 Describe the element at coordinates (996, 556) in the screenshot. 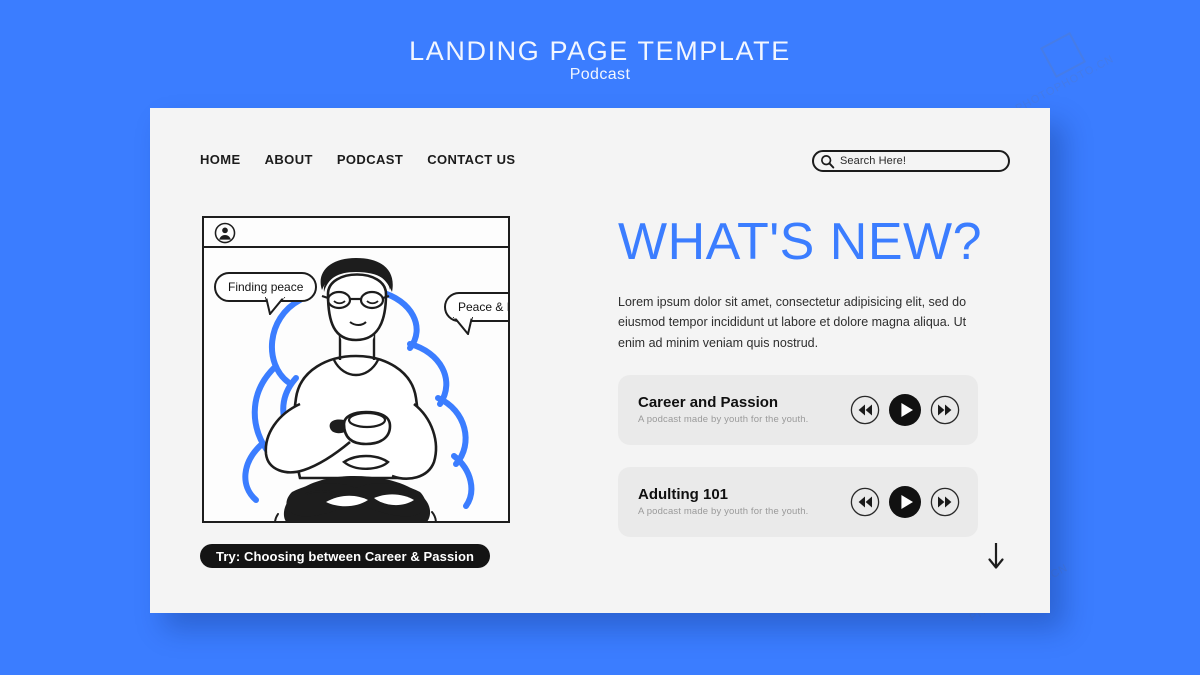

I see `arrow-down-icon` at that location.